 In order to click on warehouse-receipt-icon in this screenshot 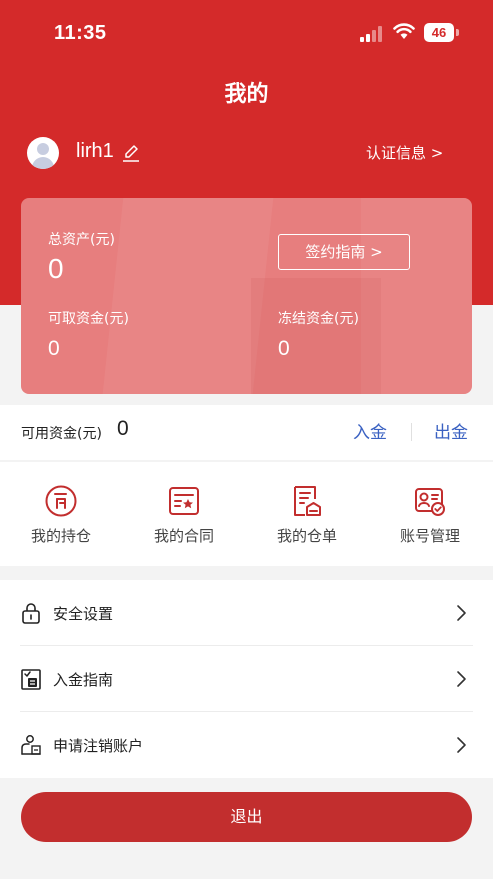, I will do `click(307, 501)`.